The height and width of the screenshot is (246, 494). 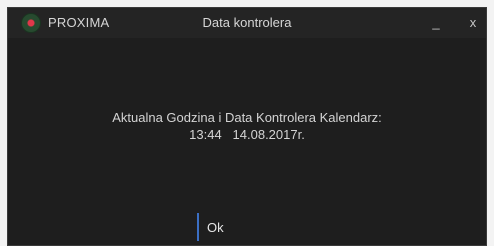 I want to click on minimize-button: _, so click(x=436, y=23).